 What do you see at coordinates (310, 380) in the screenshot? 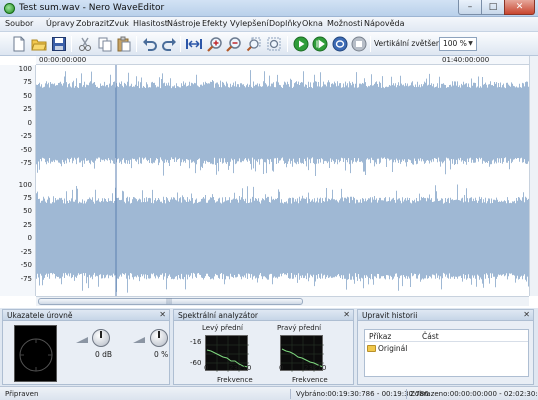
I see `right-x-label: Frekvence` at bounding box center [310, 380].